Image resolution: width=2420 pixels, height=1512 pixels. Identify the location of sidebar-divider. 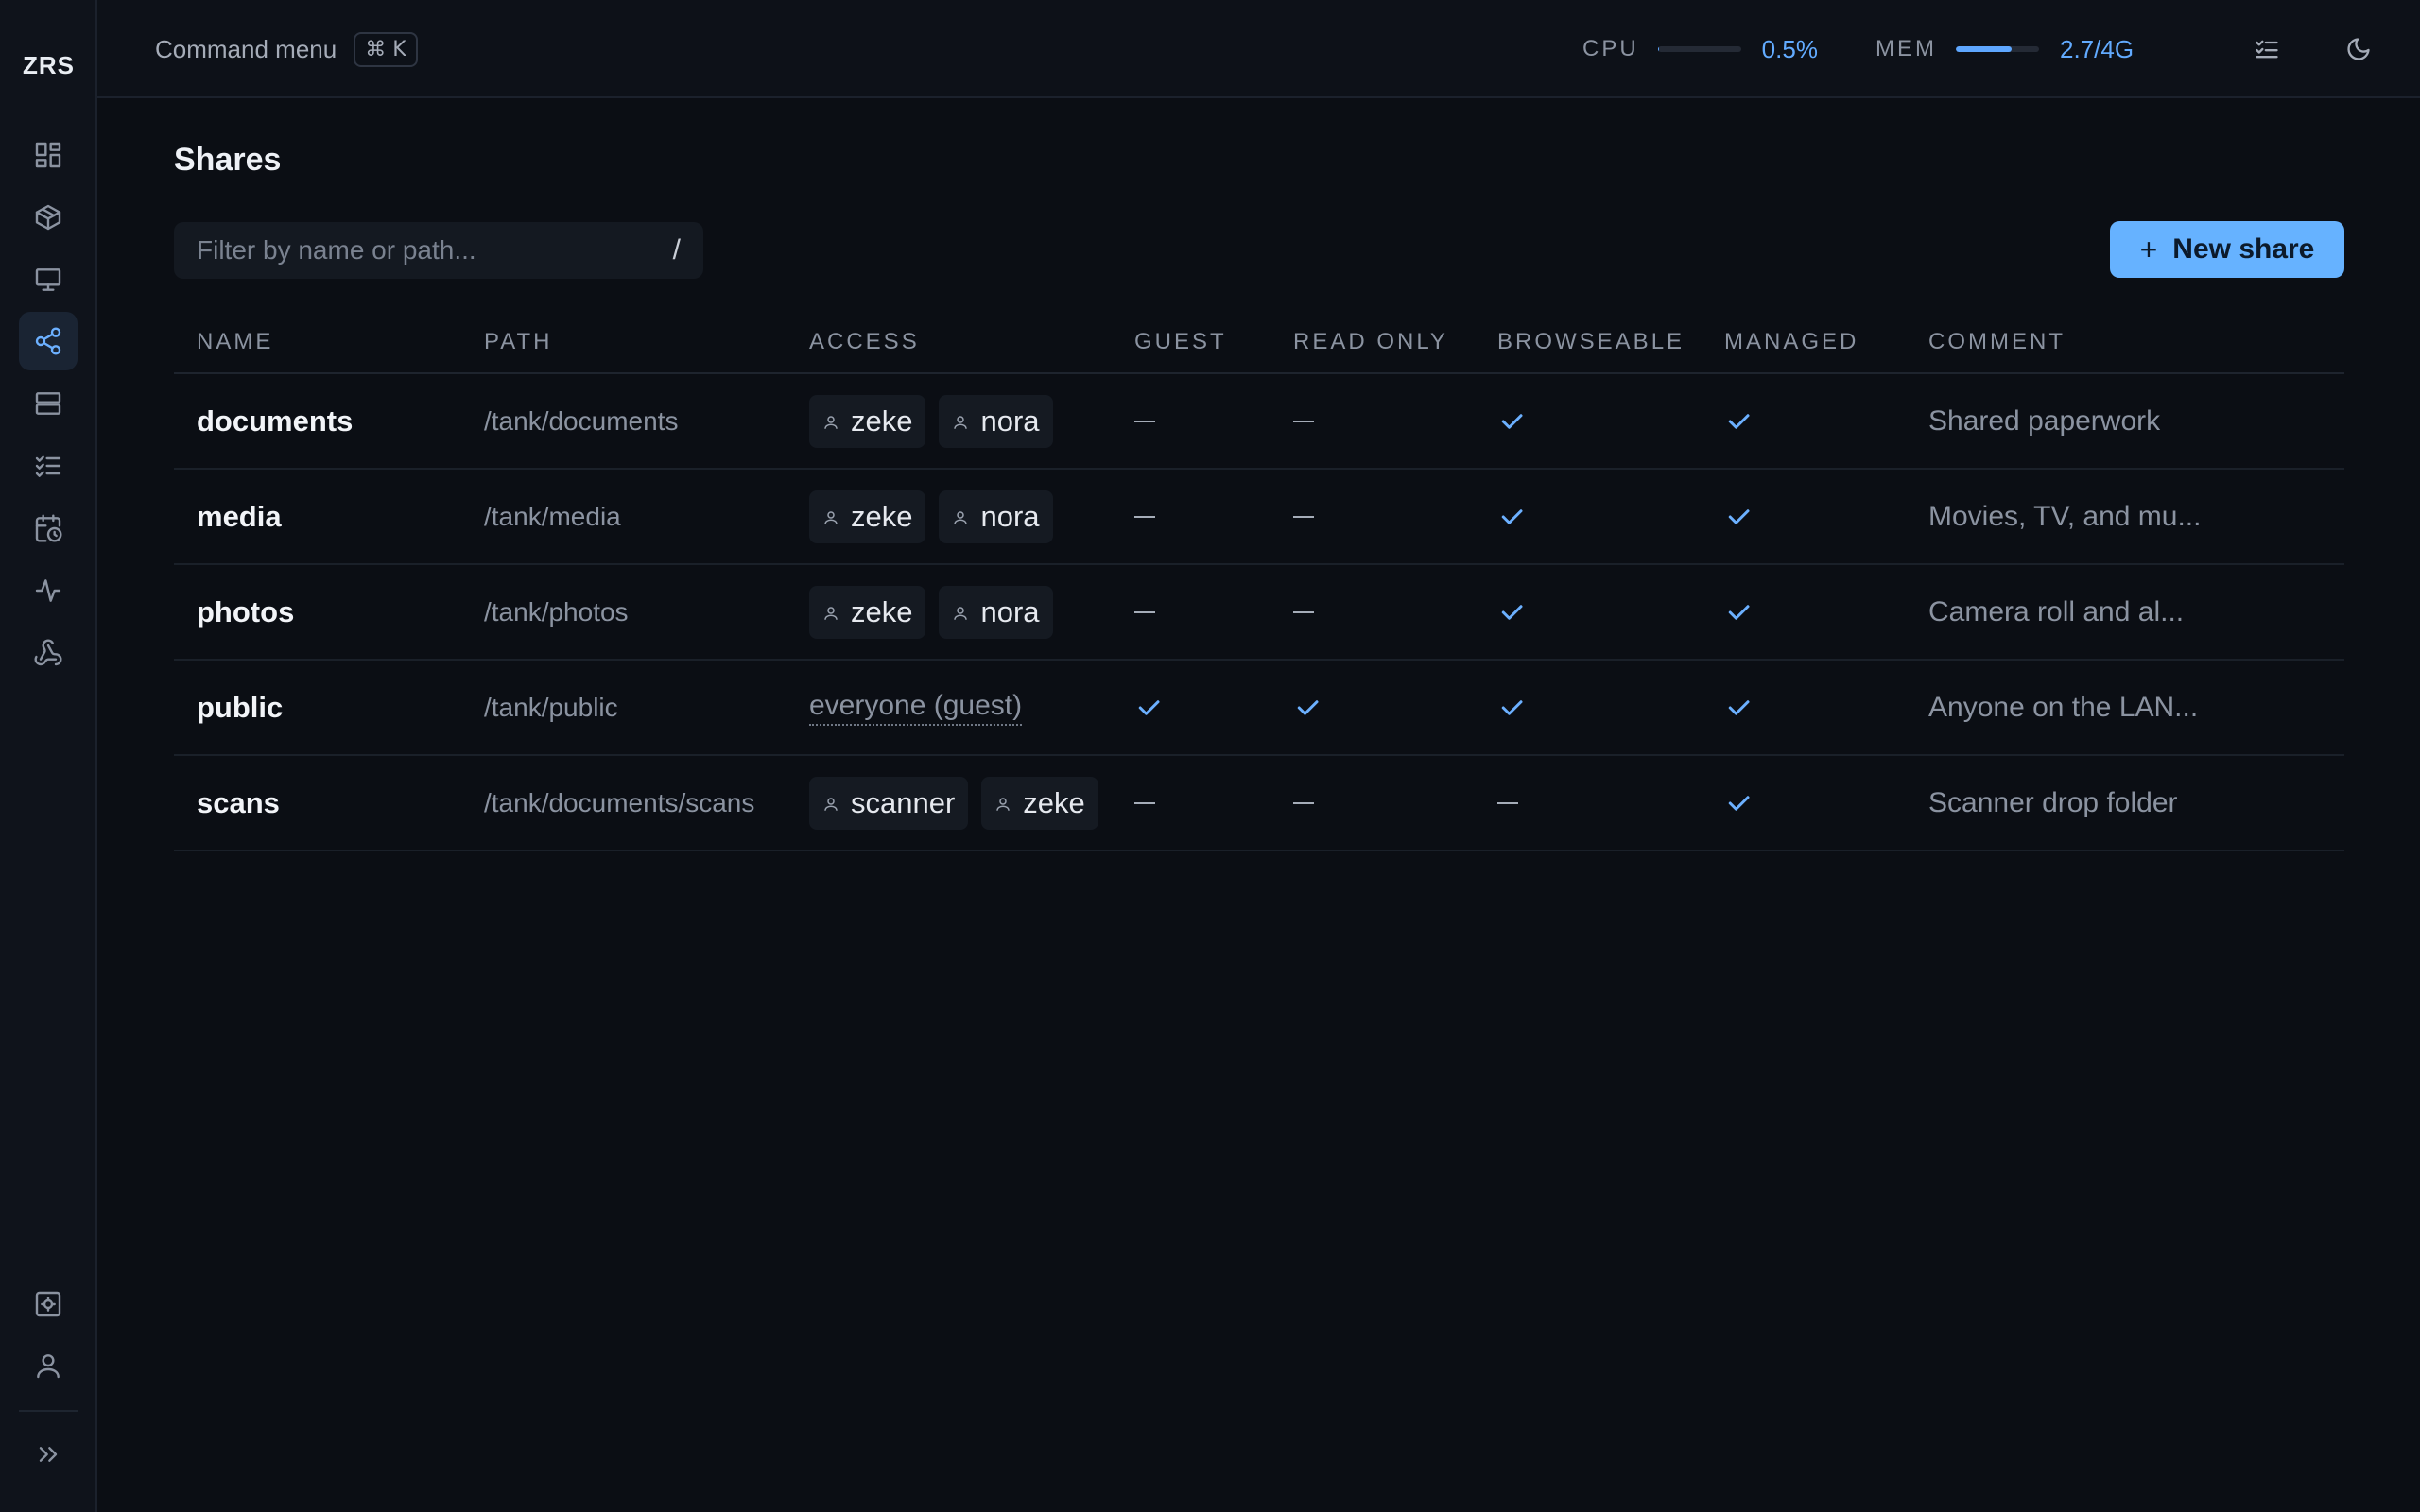
(48, 1411).